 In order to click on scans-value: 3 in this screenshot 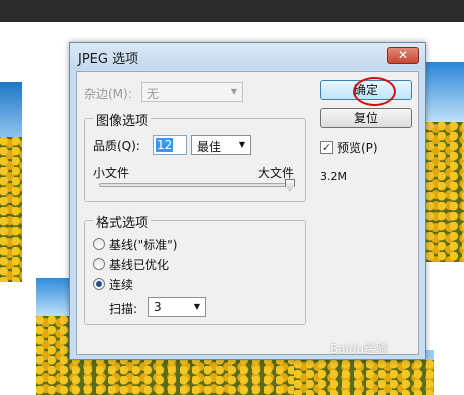, I will do `click(158, 307)`.